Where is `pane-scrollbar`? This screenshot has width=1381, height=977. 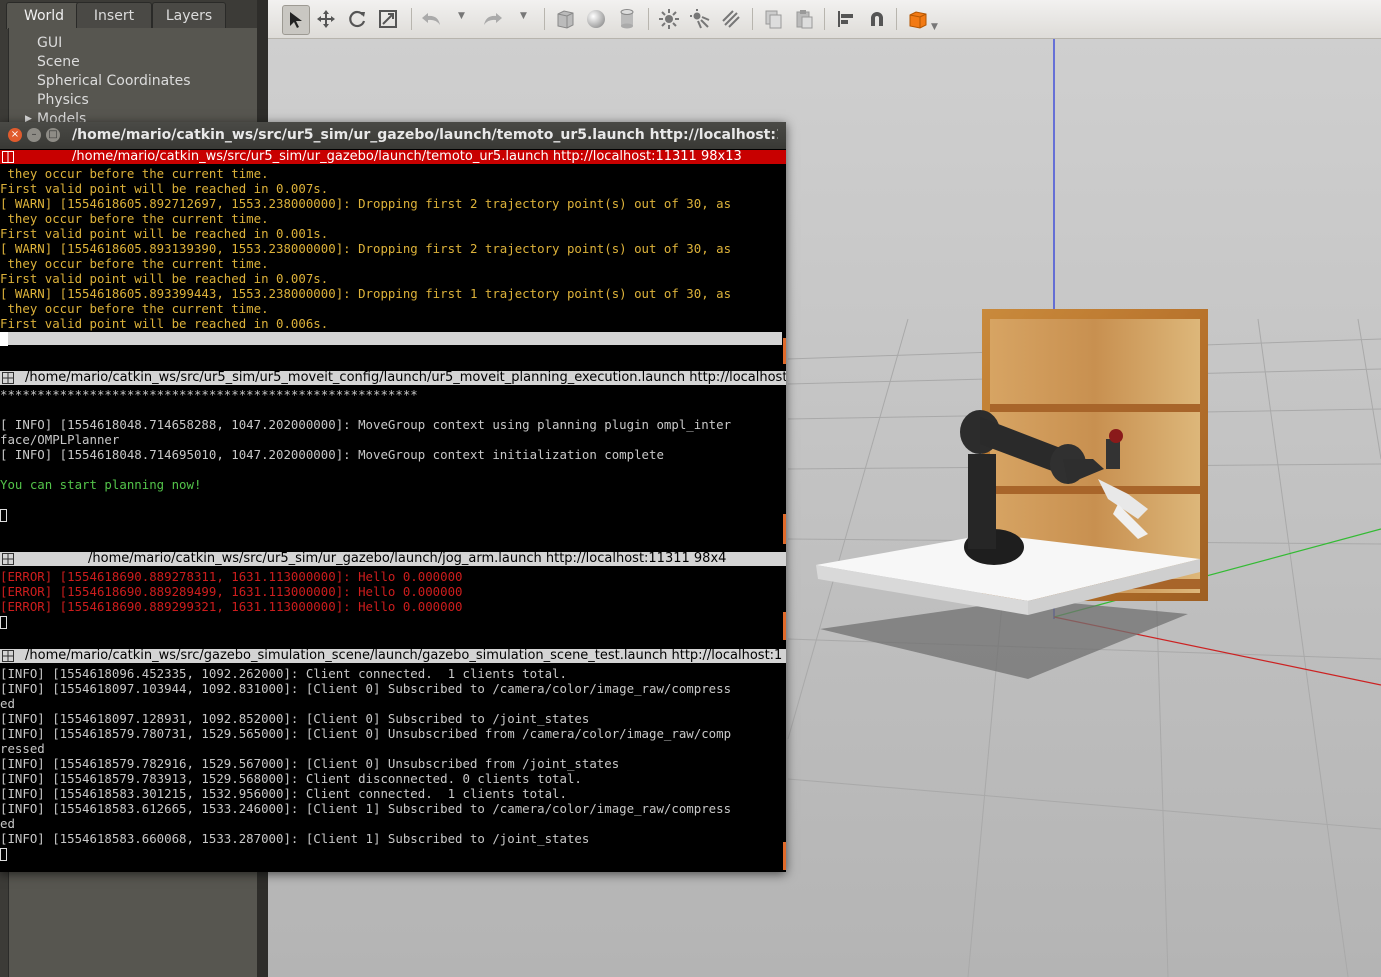
pane-scrollbar is located at coordinates (395, 338).